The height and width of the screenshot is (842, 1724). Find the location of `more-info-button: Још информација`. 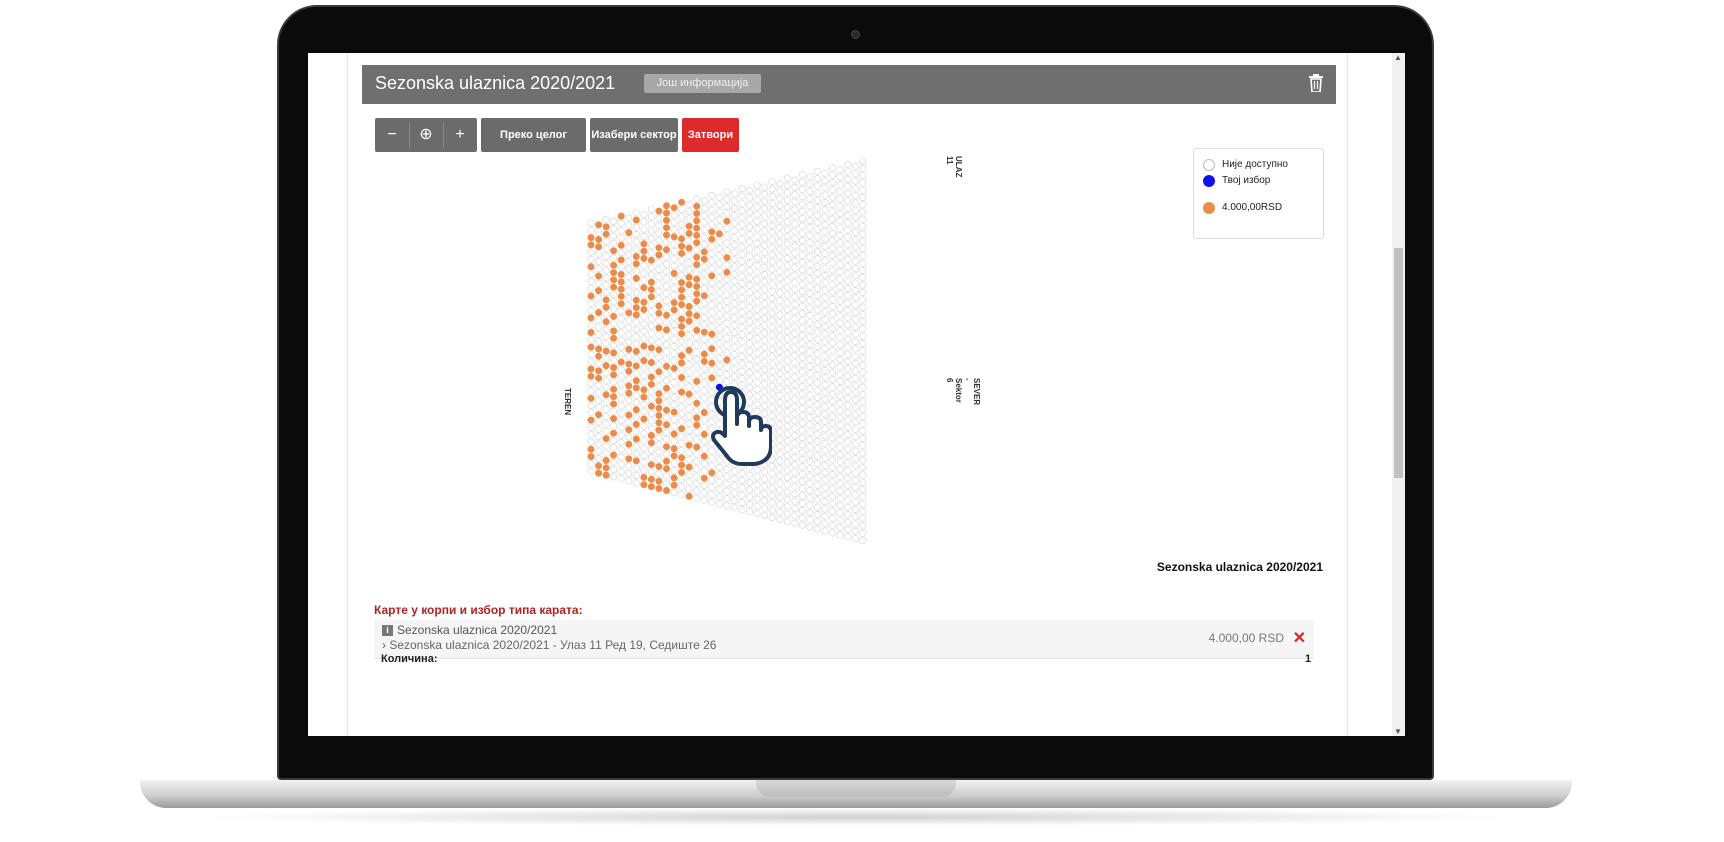

more-info-button: Још информација is located at coordinates (702, 83).